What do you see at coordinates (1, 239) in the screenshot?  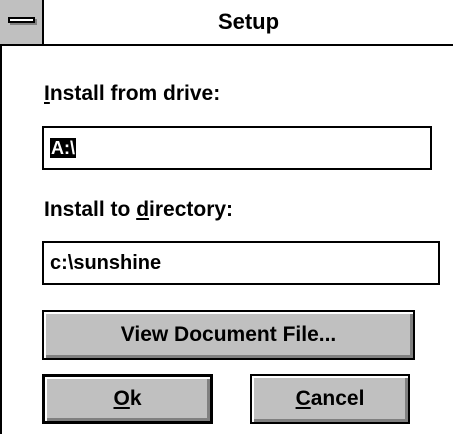 I see `window-border` at bounding box center [1, 239].